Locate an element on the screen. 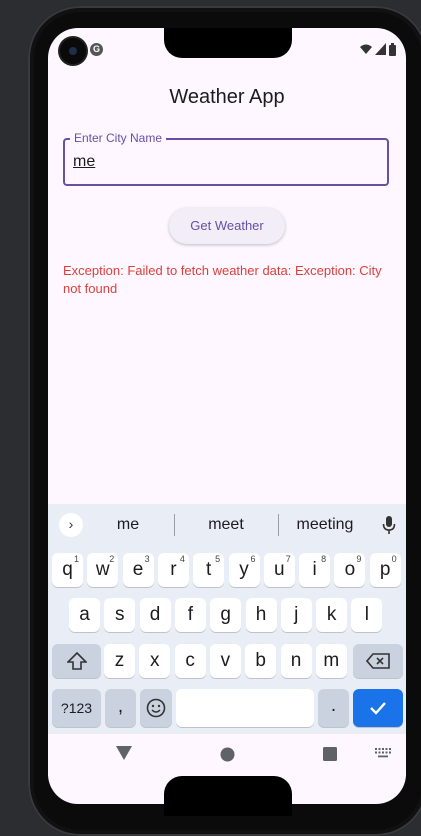 This screenshot has height=836, width=421. shift-icon is located at coordinates (76, 660).